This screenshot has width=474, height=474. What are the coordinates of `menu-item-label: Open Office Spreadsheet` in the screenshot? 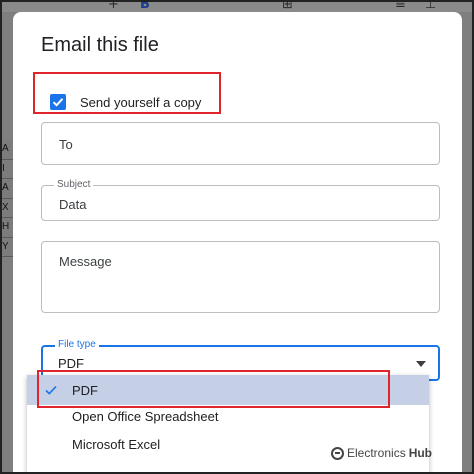 It's located at (145, 416).